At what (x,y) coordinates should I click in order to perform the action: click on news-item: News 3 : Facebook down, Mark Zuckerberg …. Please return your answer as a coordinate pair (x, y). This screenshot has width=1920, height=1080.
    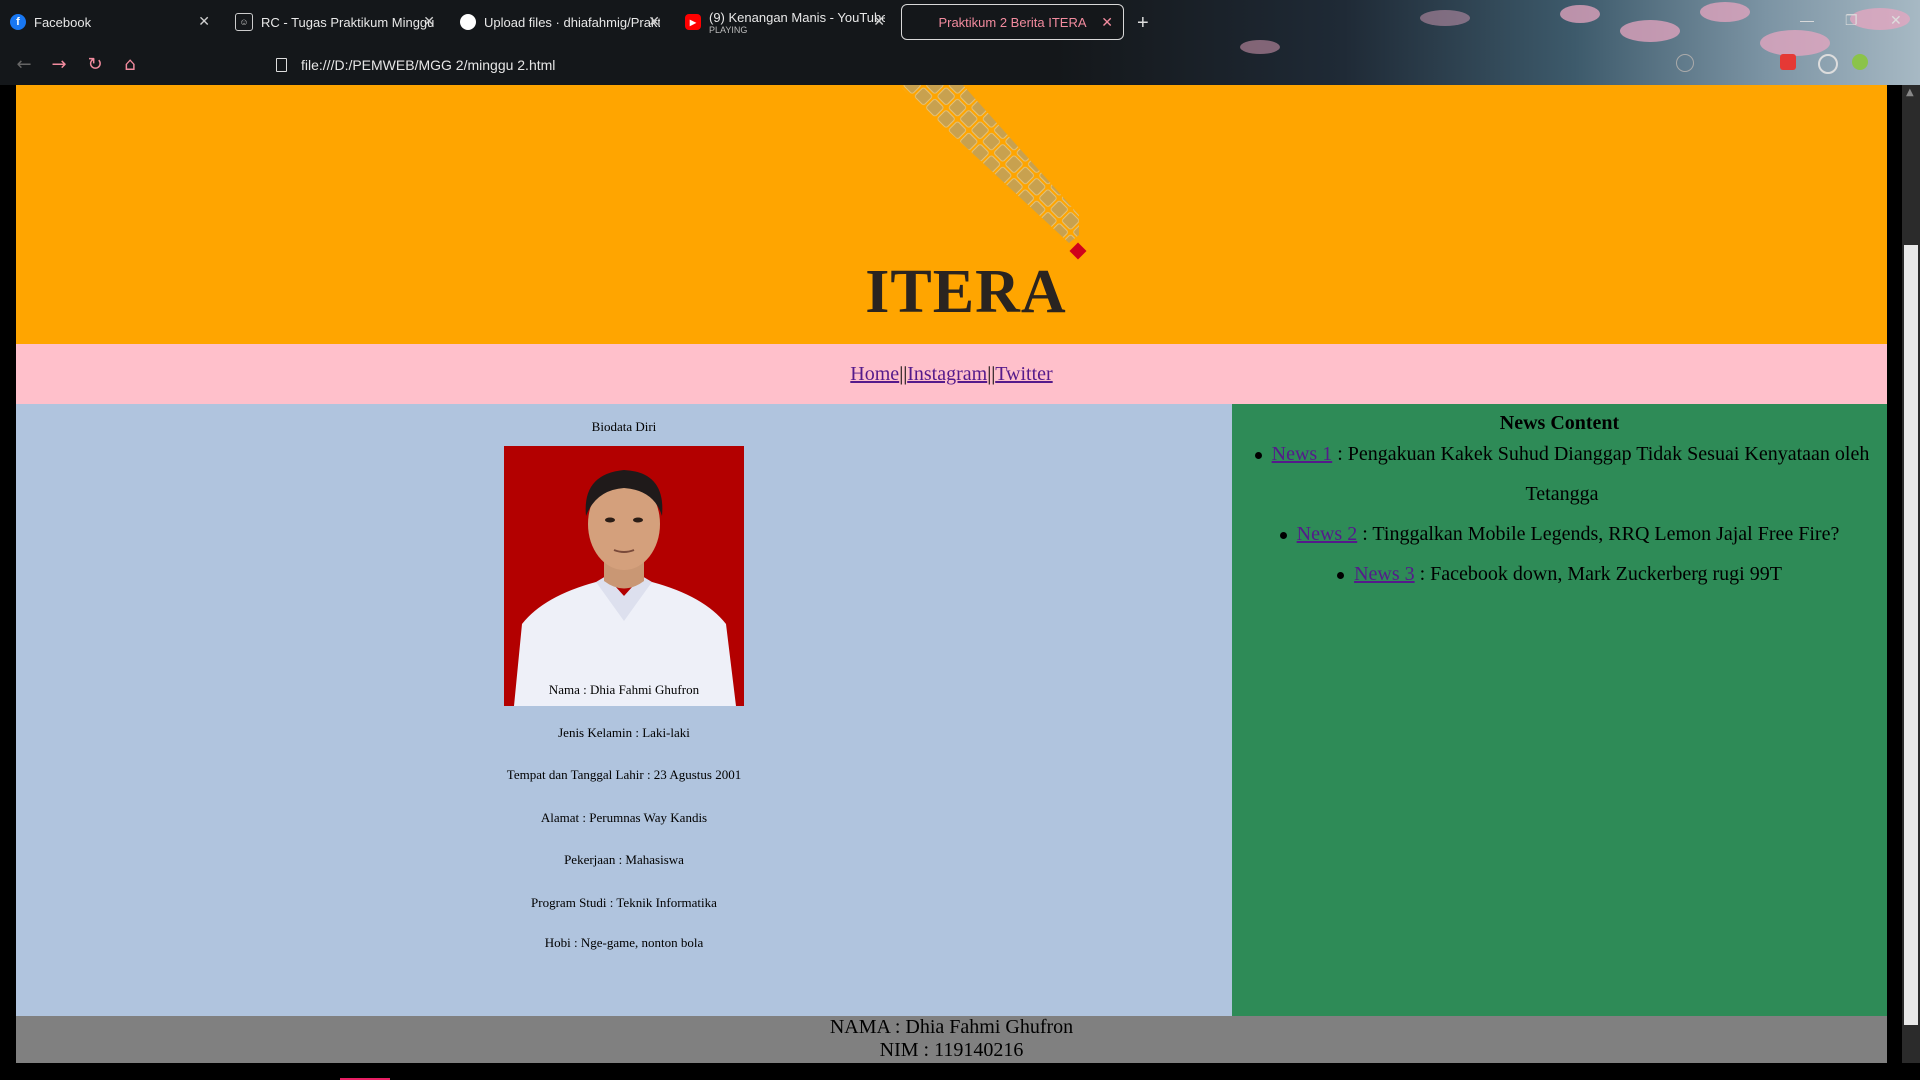
    Looking at the image, I should click on (1559, 574).